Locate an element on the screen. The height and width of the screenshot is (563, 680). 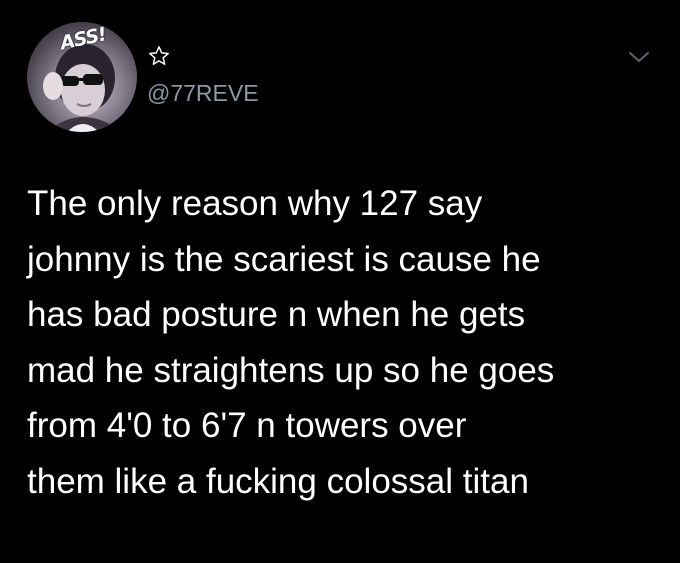
tweet-text-line: them like a fucking colossal titan is located at coordinates (278, 481).